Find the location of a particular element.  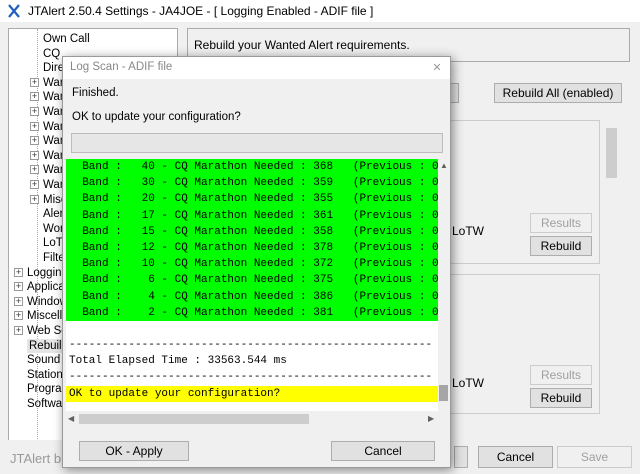

hidden-bottom-button is located at coordinates (461, 457).